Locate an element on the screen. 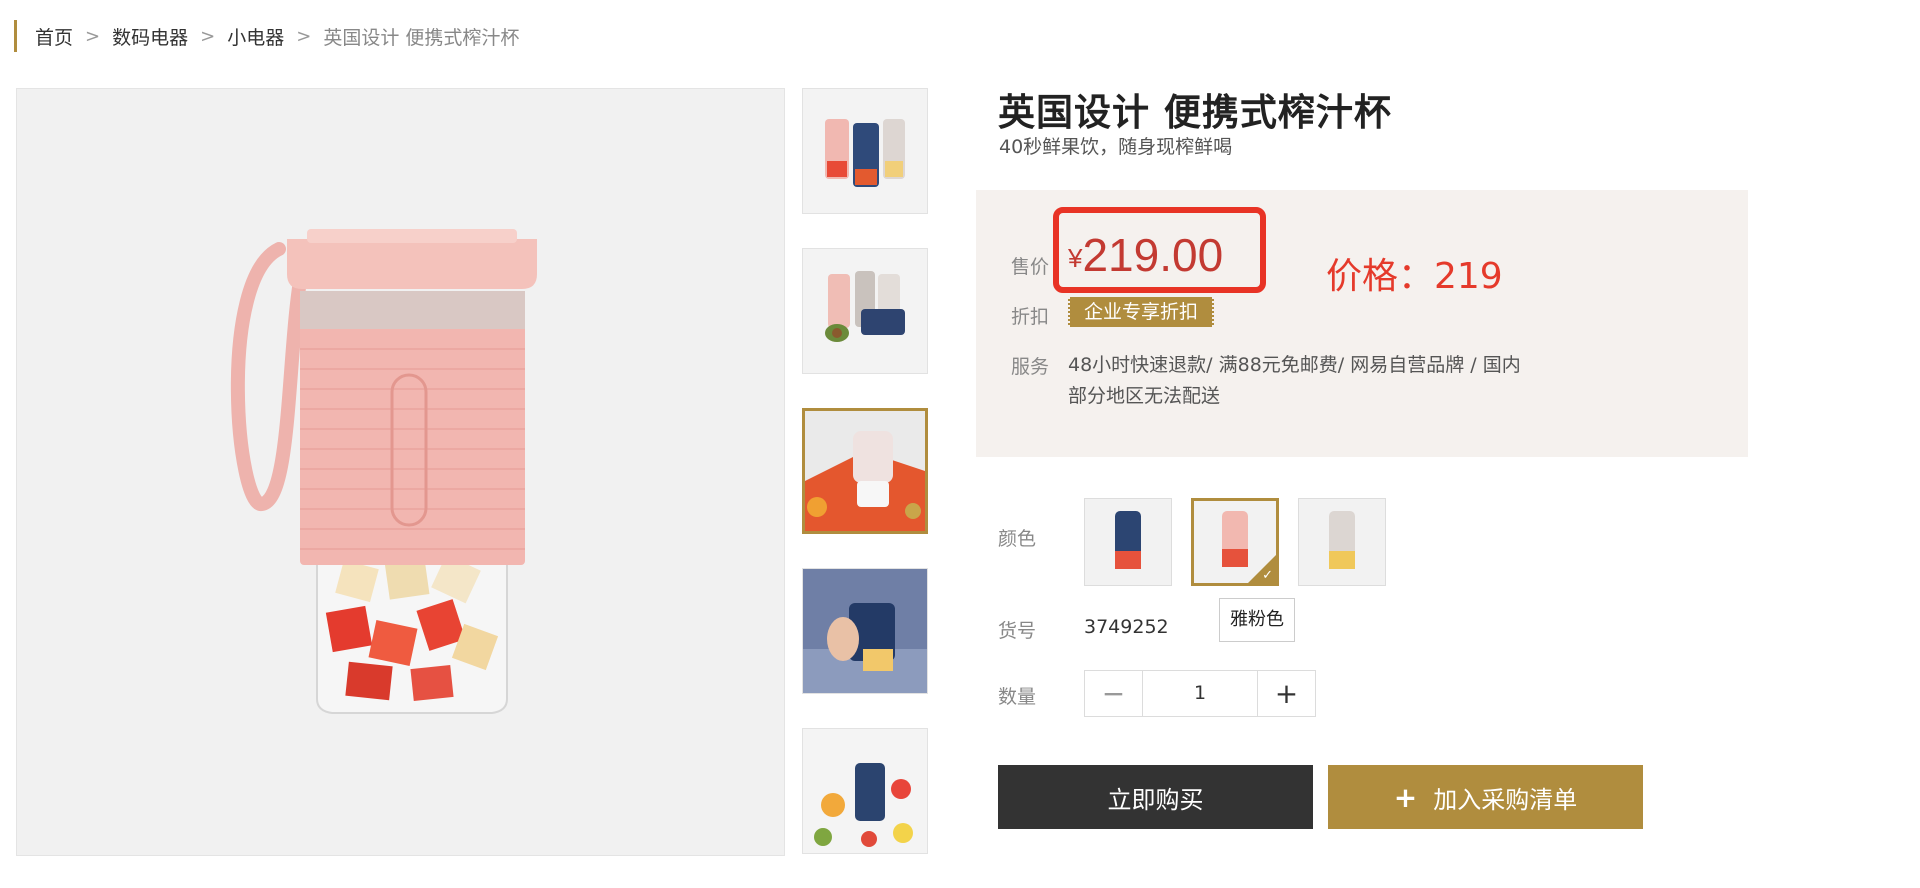 The width and height of the screenshot is (1920, 888). navy-juicer-image is located at coordinates (1128, 540).